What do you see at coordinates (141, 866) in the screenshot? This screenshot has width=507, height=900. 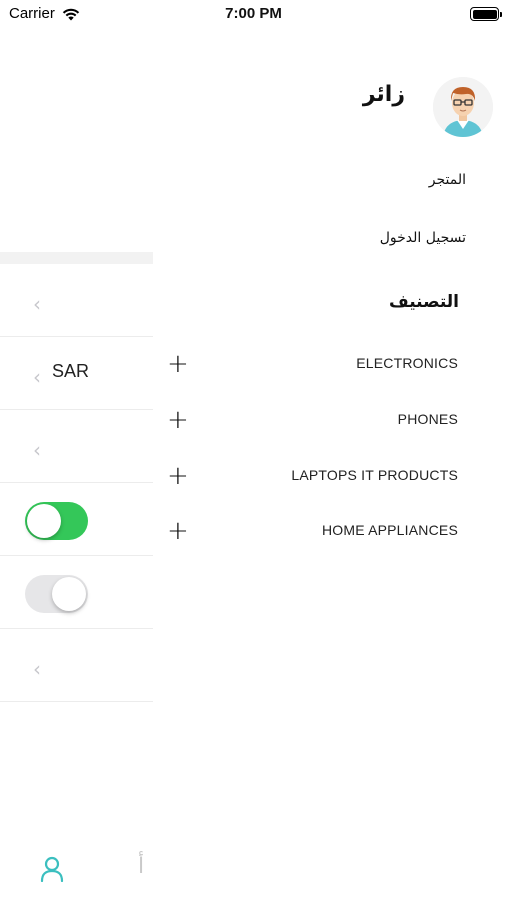 I see `language-tab-icon: أ` at bounding box center [141, 866].